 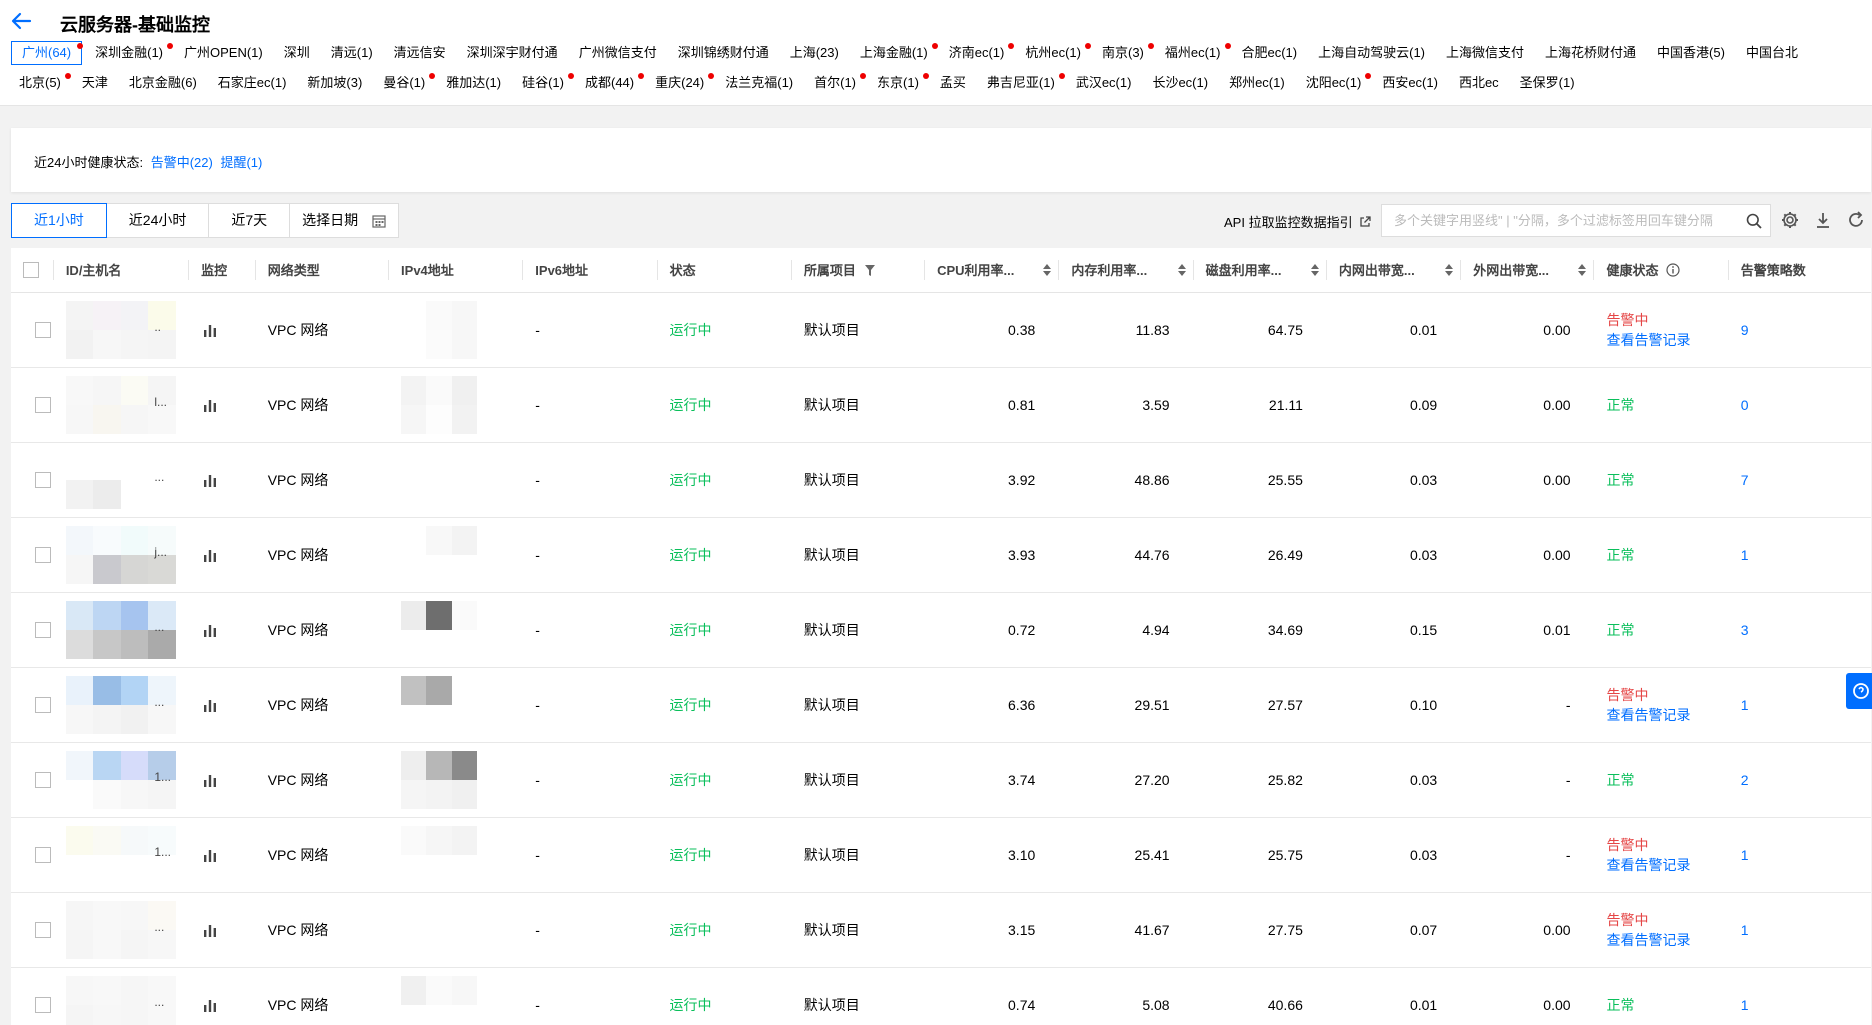 What do you see at coordinates (182, 162) in the screenshot?
I see `health-alarm-link: 告警中(22)` at bounding box center [182, 162].